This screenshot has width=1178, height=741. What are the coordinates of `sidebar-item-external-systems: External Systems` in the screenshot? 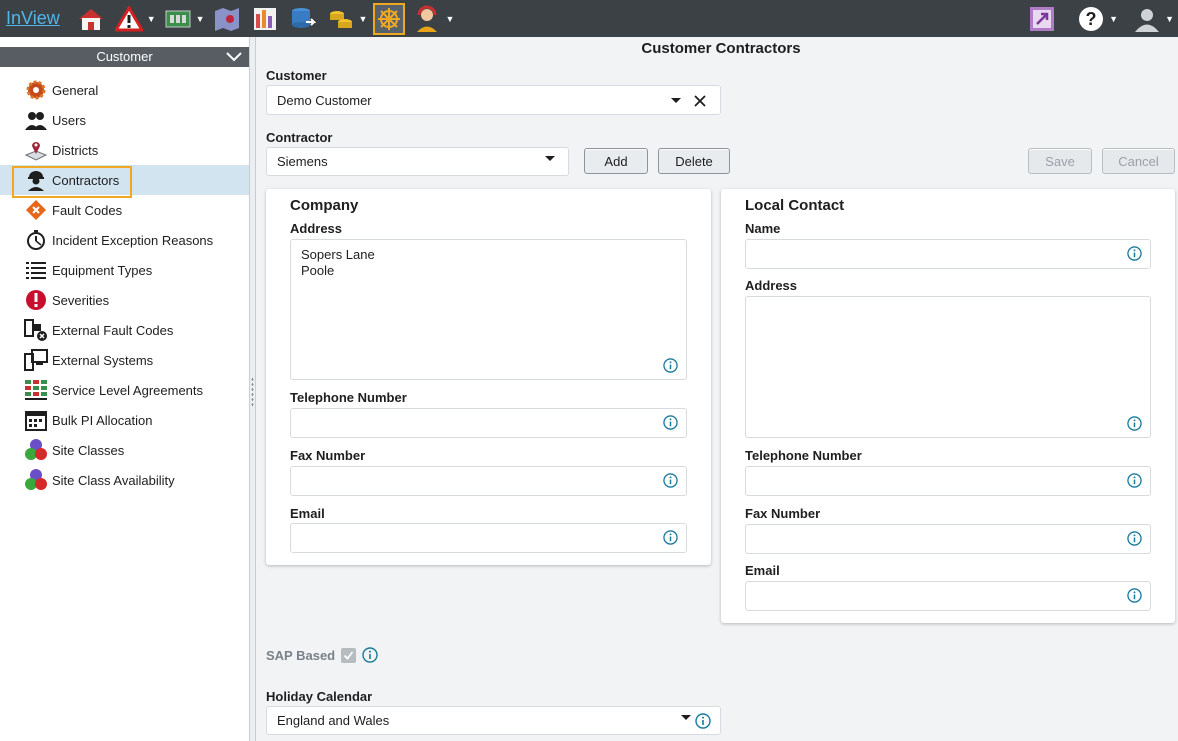 It's located at (124, 360).